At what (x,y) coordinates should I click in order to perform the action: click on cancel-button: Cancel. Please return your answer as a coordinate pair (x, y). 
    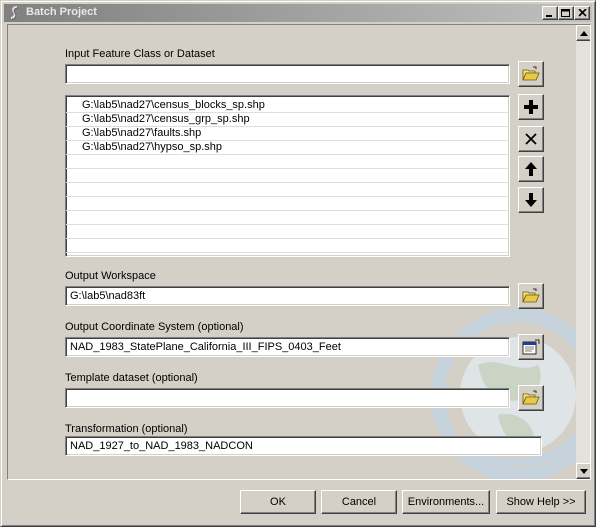
    Looking at the image, I should click on (359, 502).